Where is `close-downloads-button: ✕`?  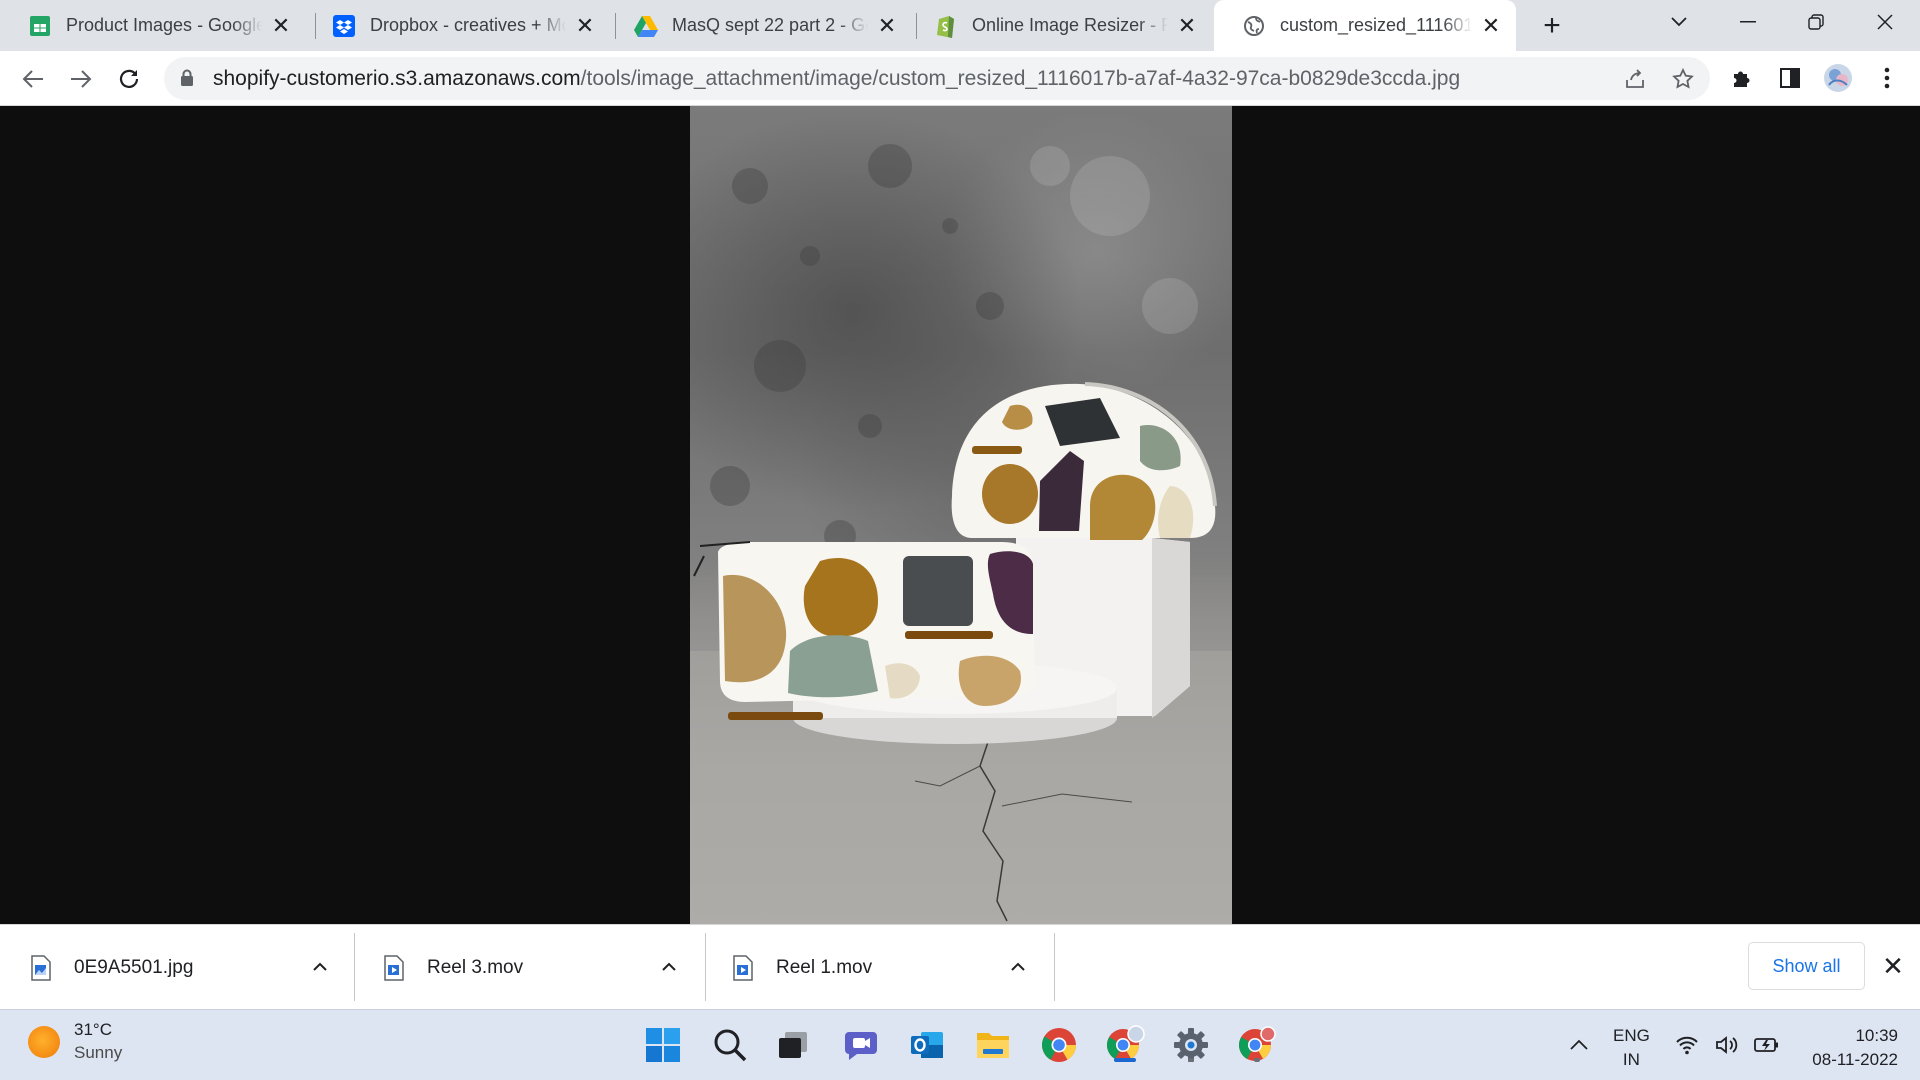
close-downloads-button: ✕ is located at coordinates (1893, 966).